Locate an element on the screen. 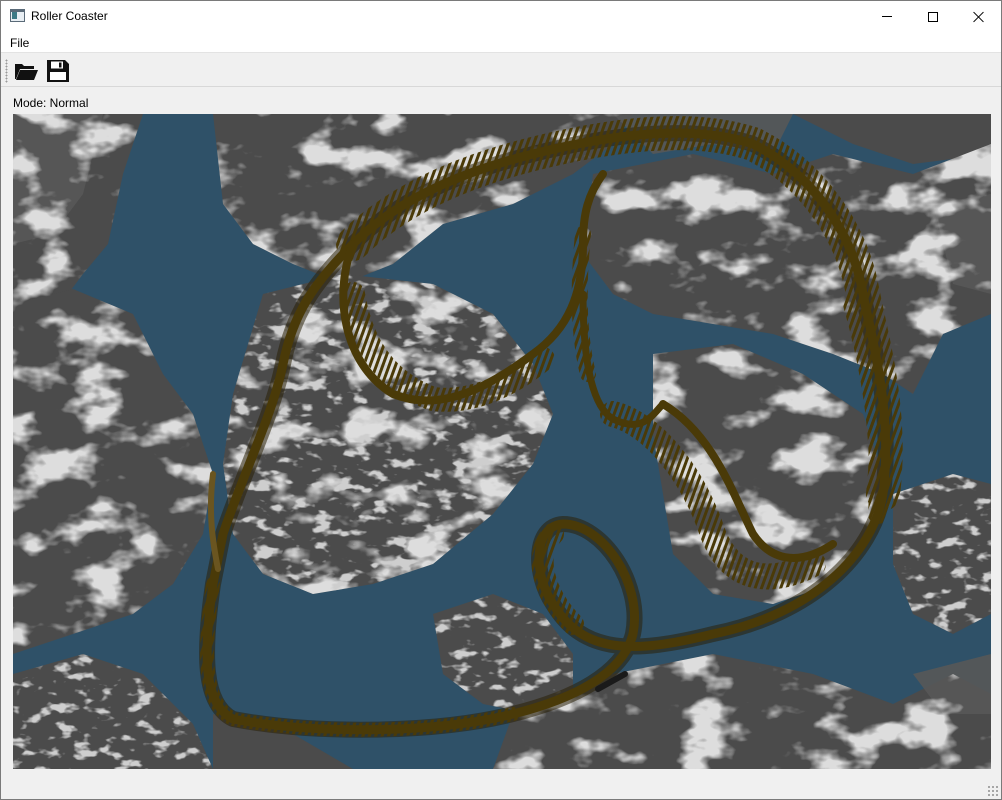 The height and width of the screenshot is (800, 1002). save-file-button is located at coordinates (58, 71).